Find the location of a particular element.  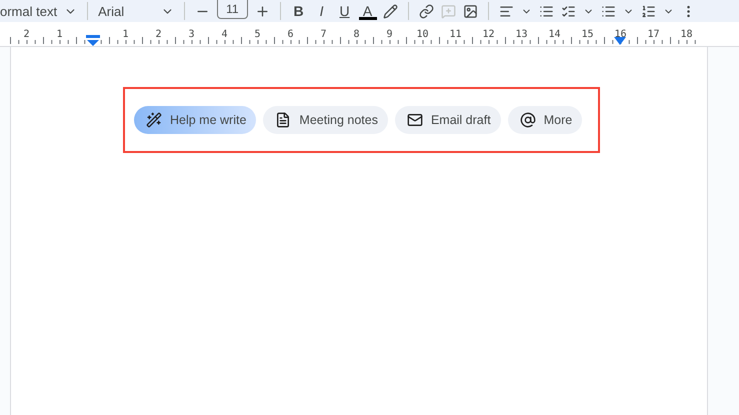

suggestion-chip: Meeting notes is located at coordinates (325, 120).